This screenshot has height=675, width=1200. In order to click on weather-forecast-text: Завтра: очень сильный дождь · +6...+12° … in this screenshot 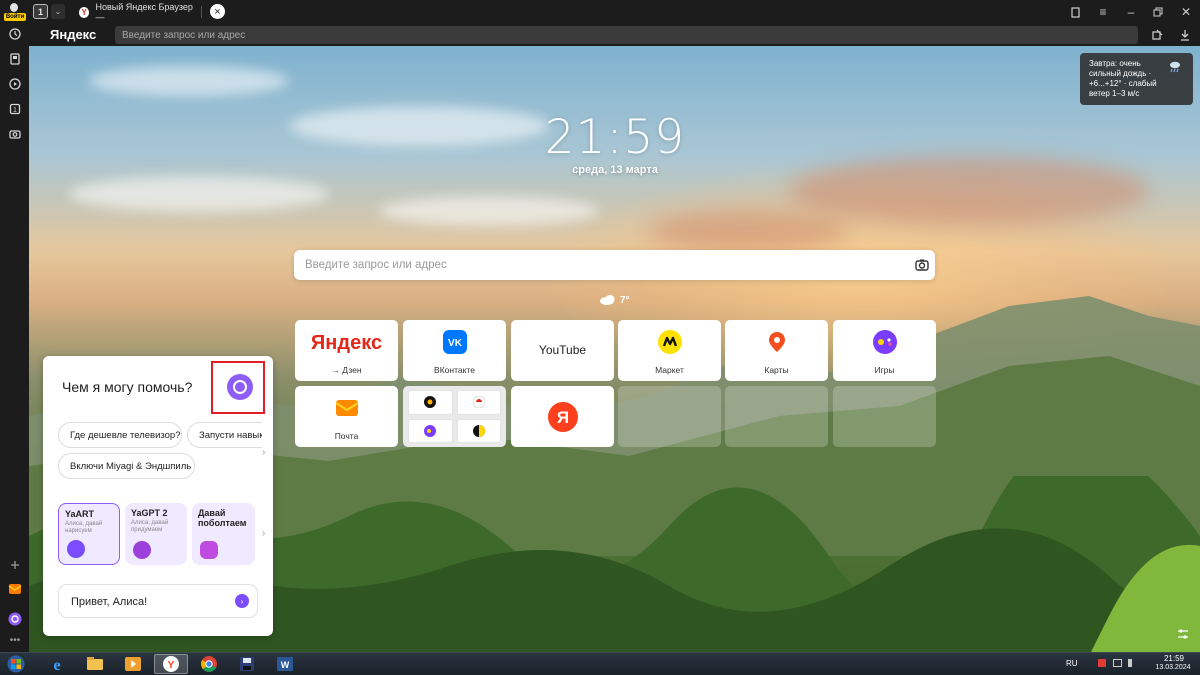, I will do `click(1123, 78)`.